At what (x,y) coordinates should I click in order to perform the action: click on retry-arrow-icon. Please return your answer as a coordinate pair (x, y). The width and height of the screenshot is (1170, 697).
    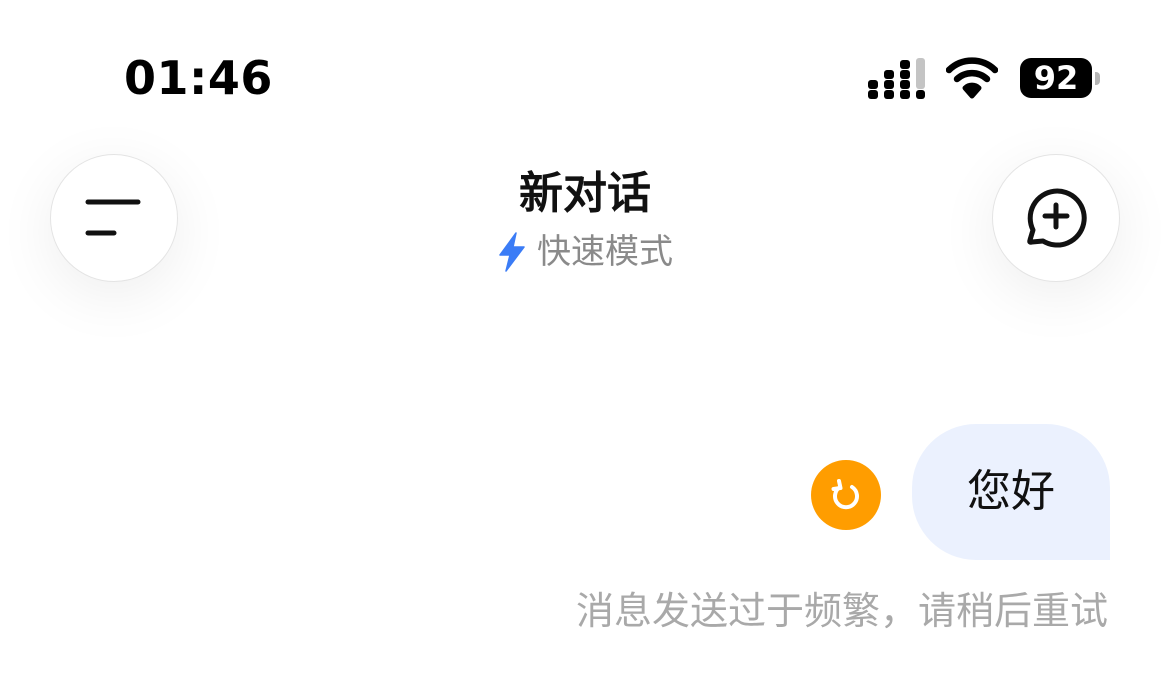
    Looking at the image, I should click on (845, 494).